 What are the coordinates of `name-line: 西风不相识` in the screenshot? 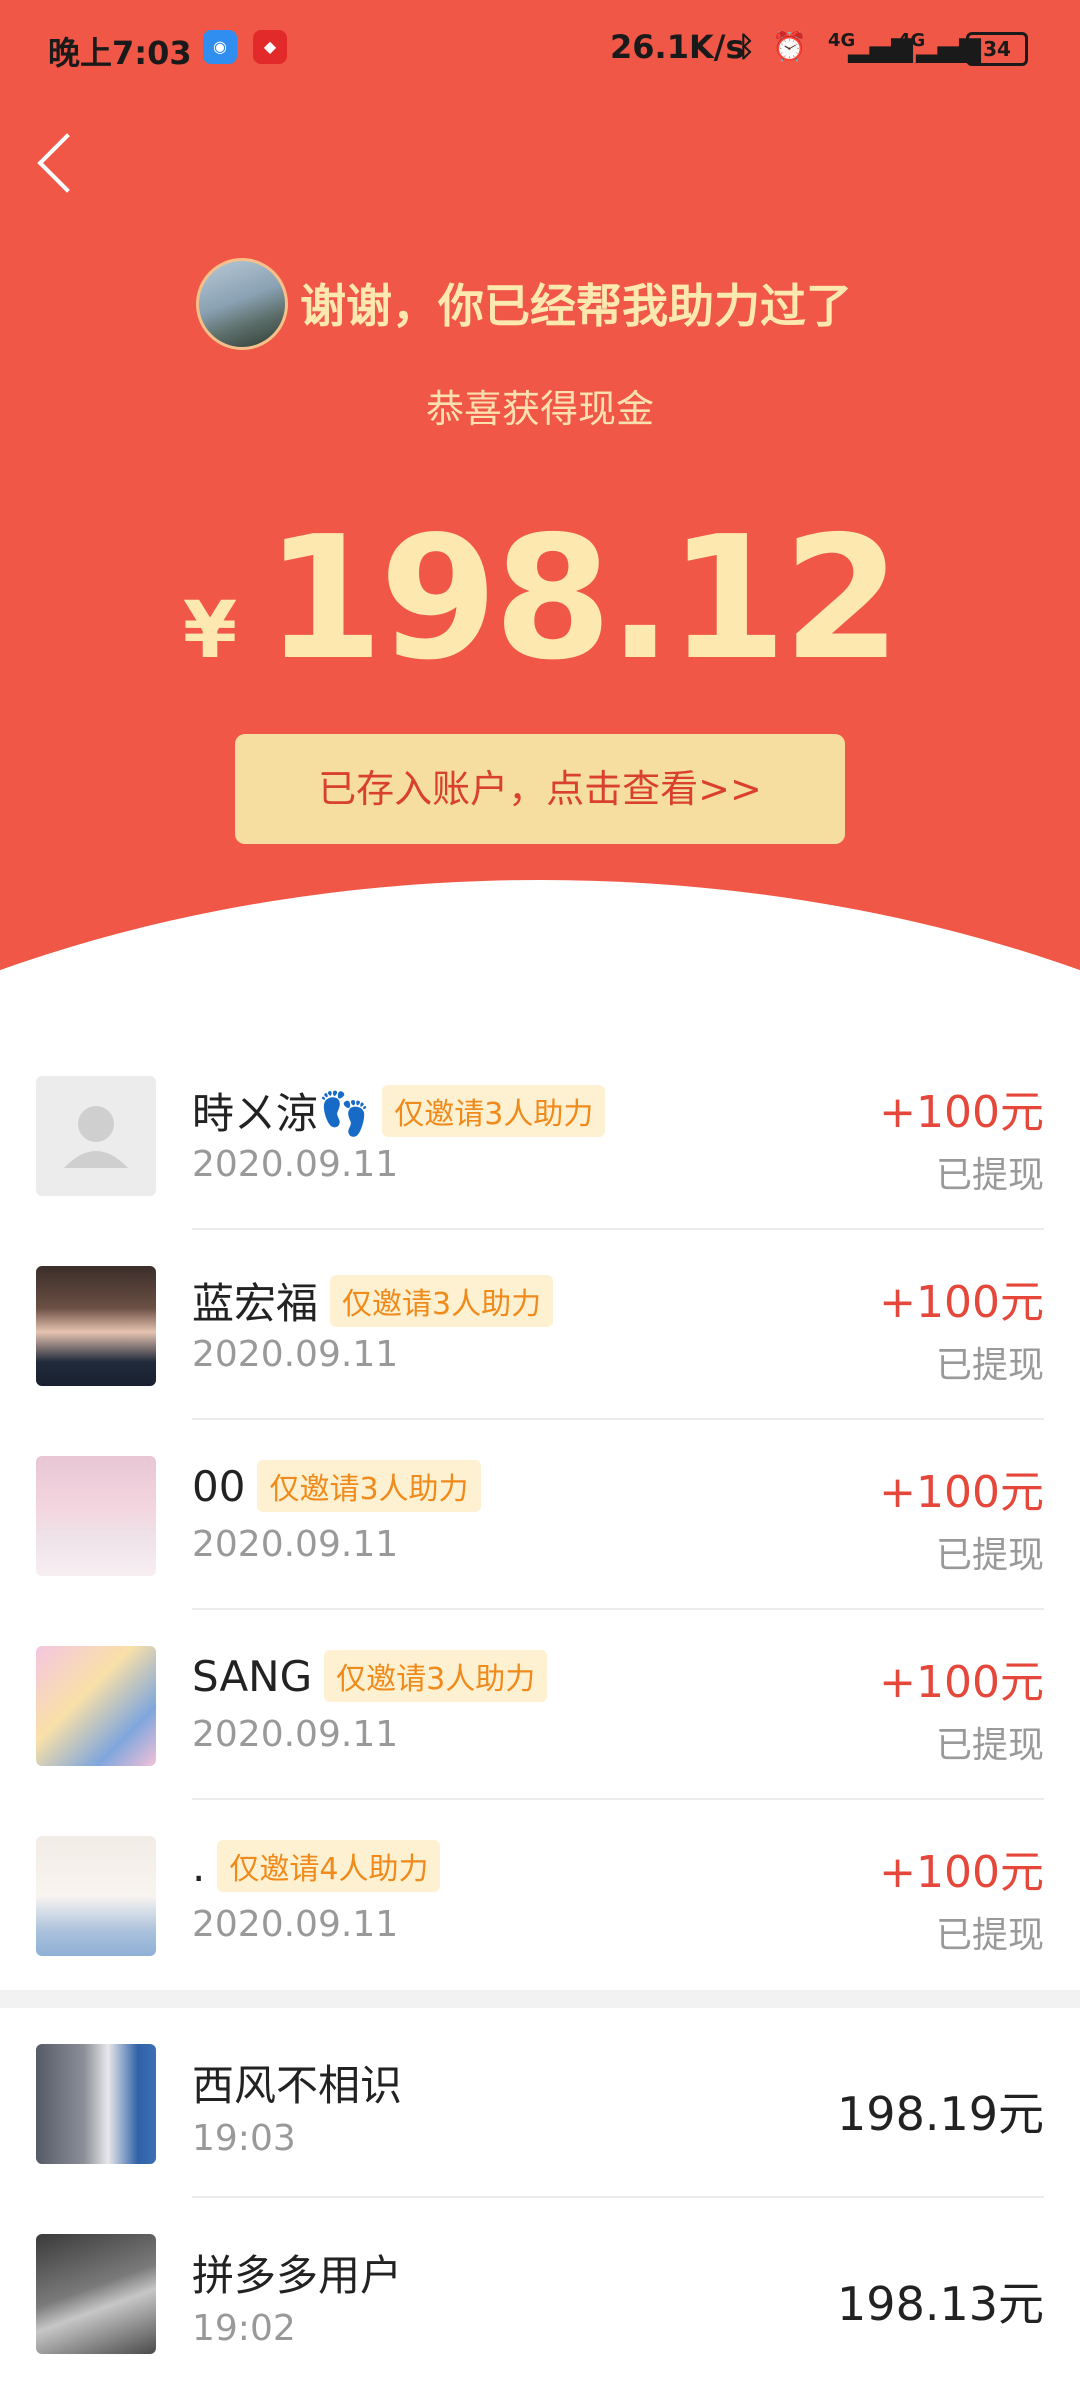 It's located at (303, 2082).